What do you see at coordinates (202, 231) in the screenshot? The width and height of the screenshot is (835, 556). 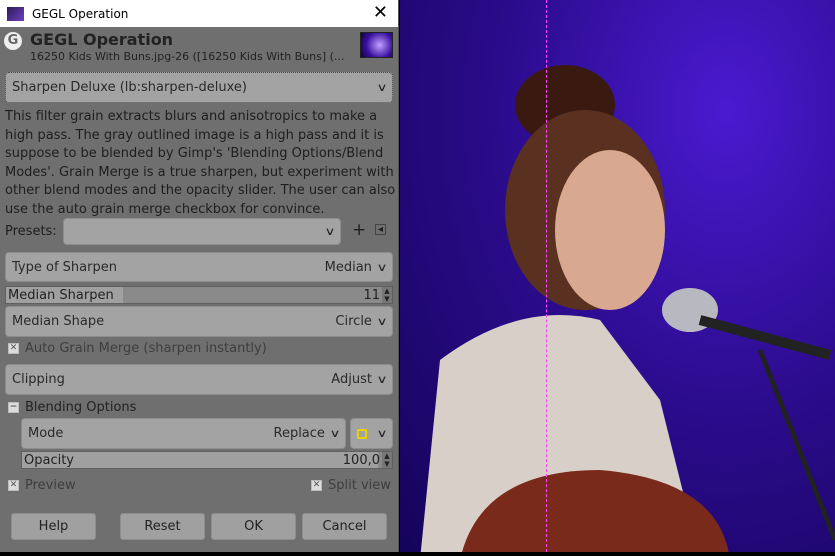 I see `presets-select: ∨` at bounding box center [202, 231].